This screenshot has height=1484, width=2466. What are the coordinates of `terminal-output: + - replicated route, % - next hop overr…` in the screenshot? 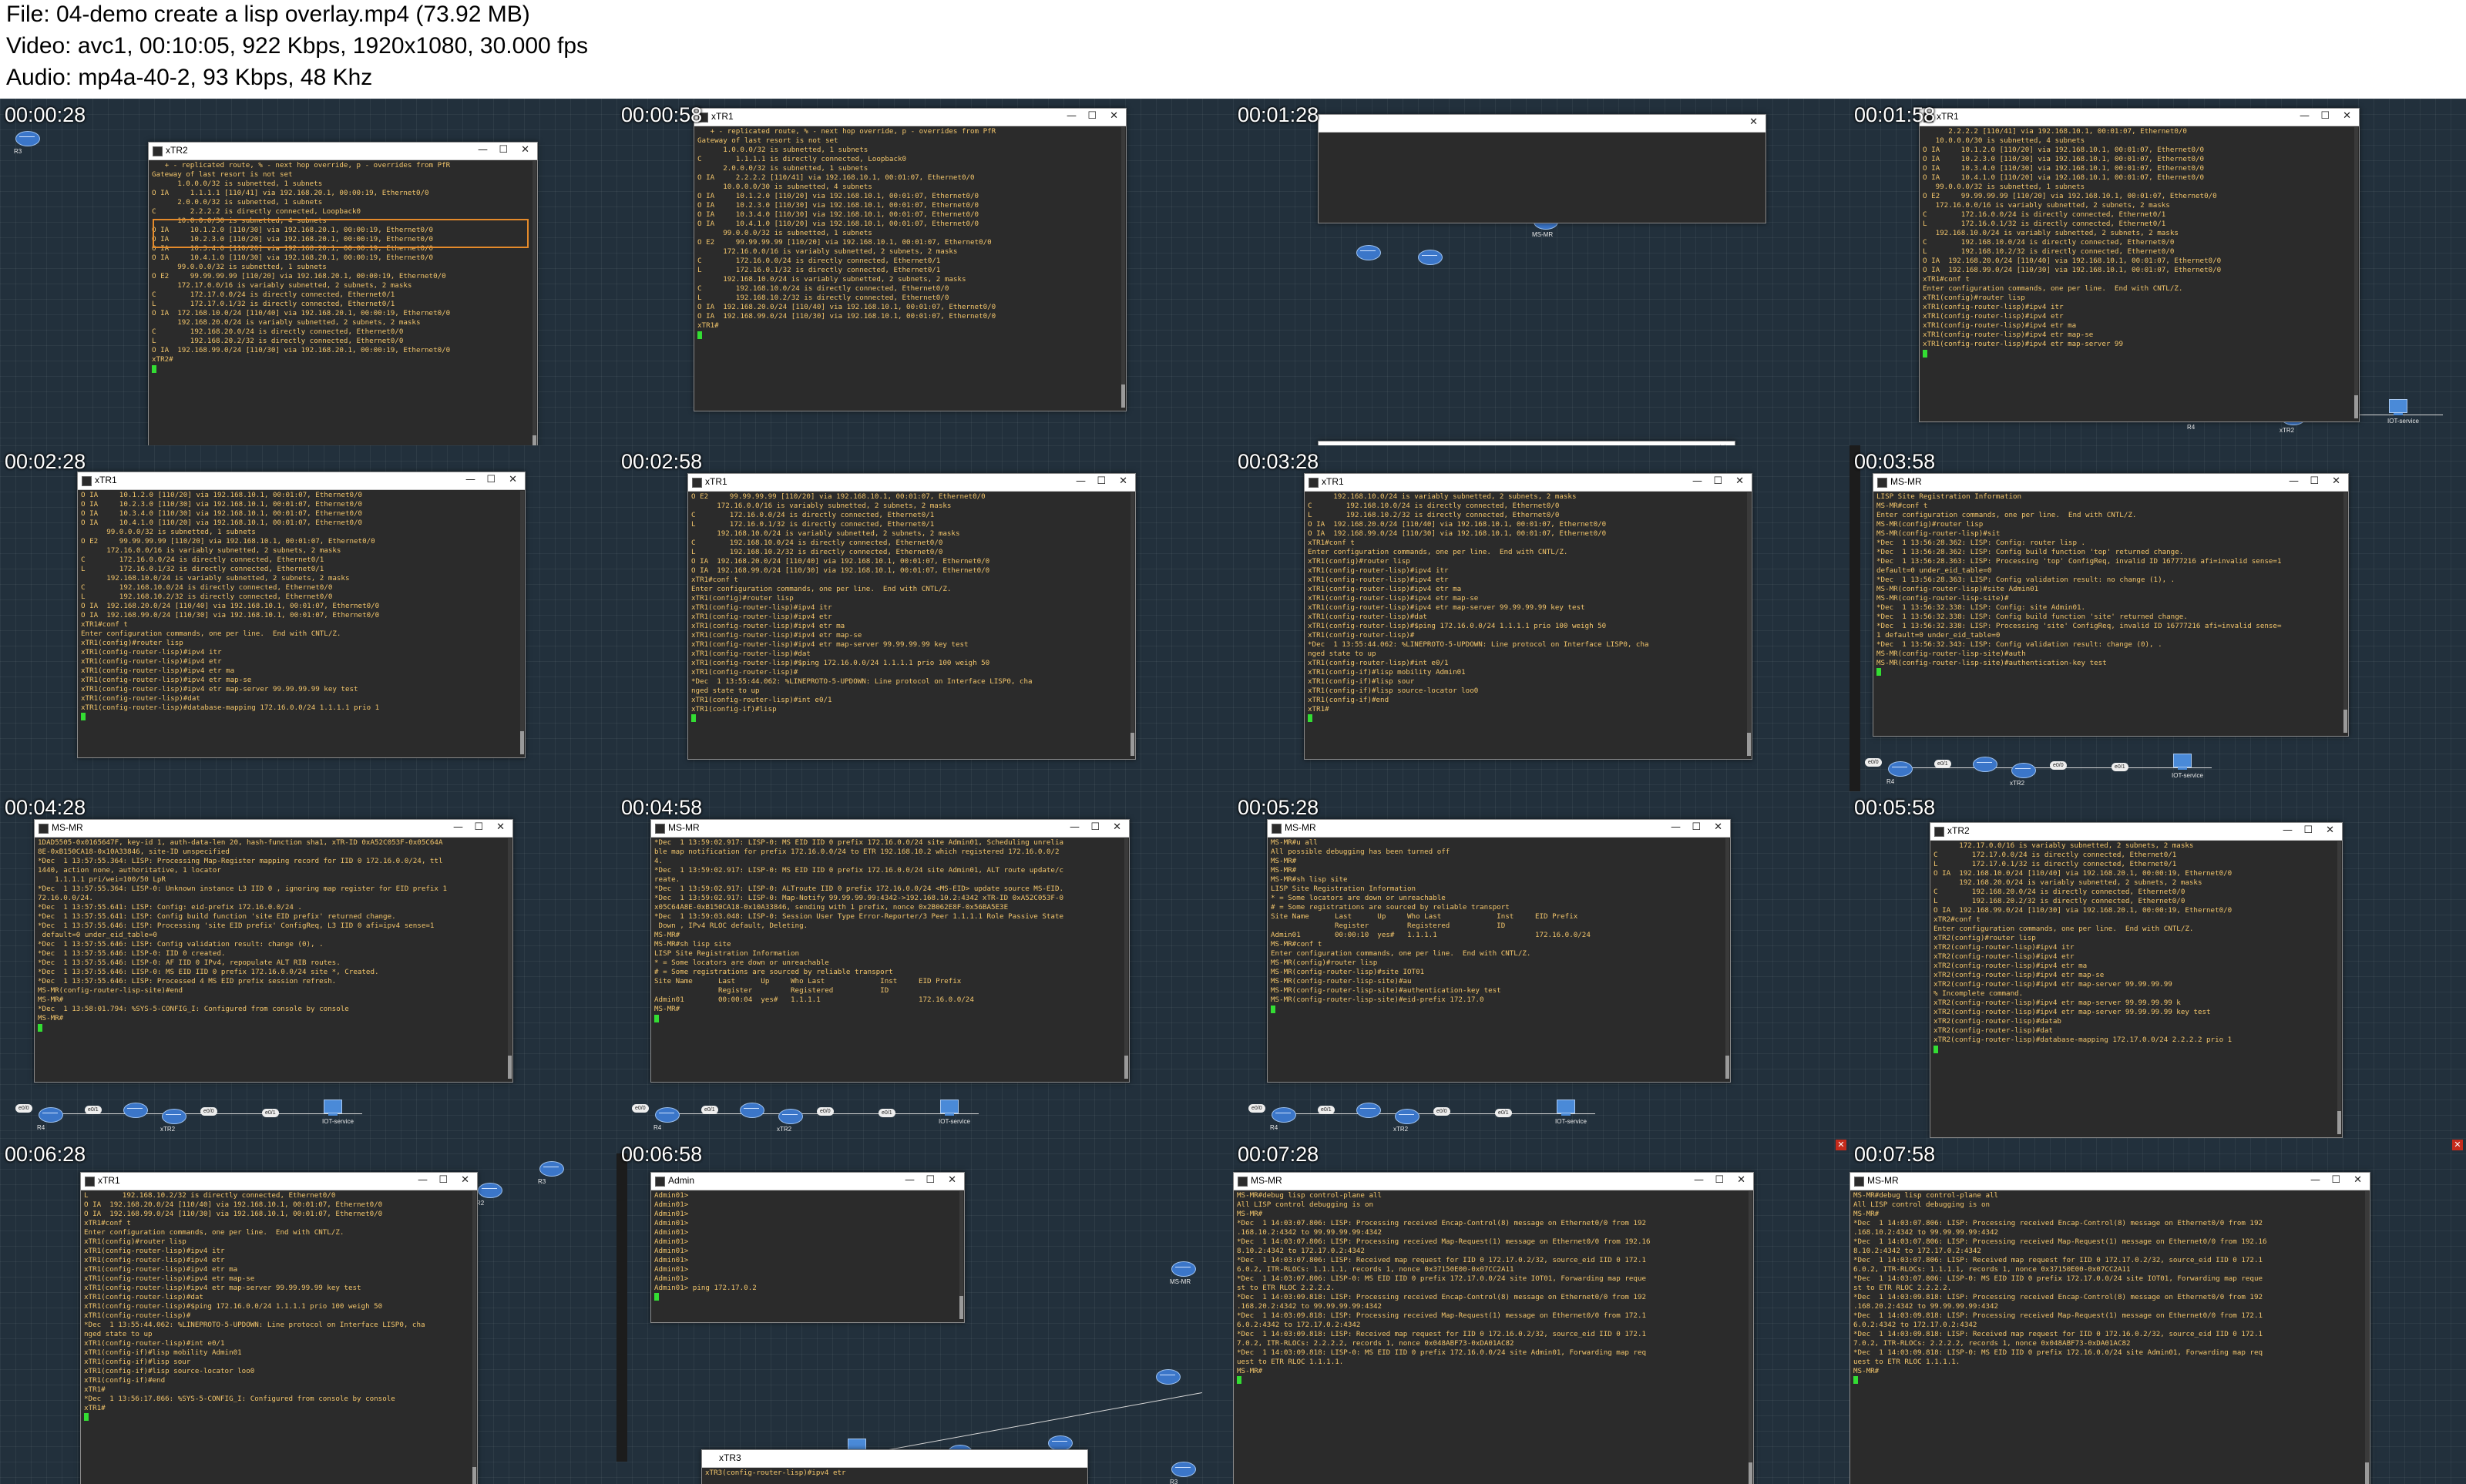 It's located at (909, 268).